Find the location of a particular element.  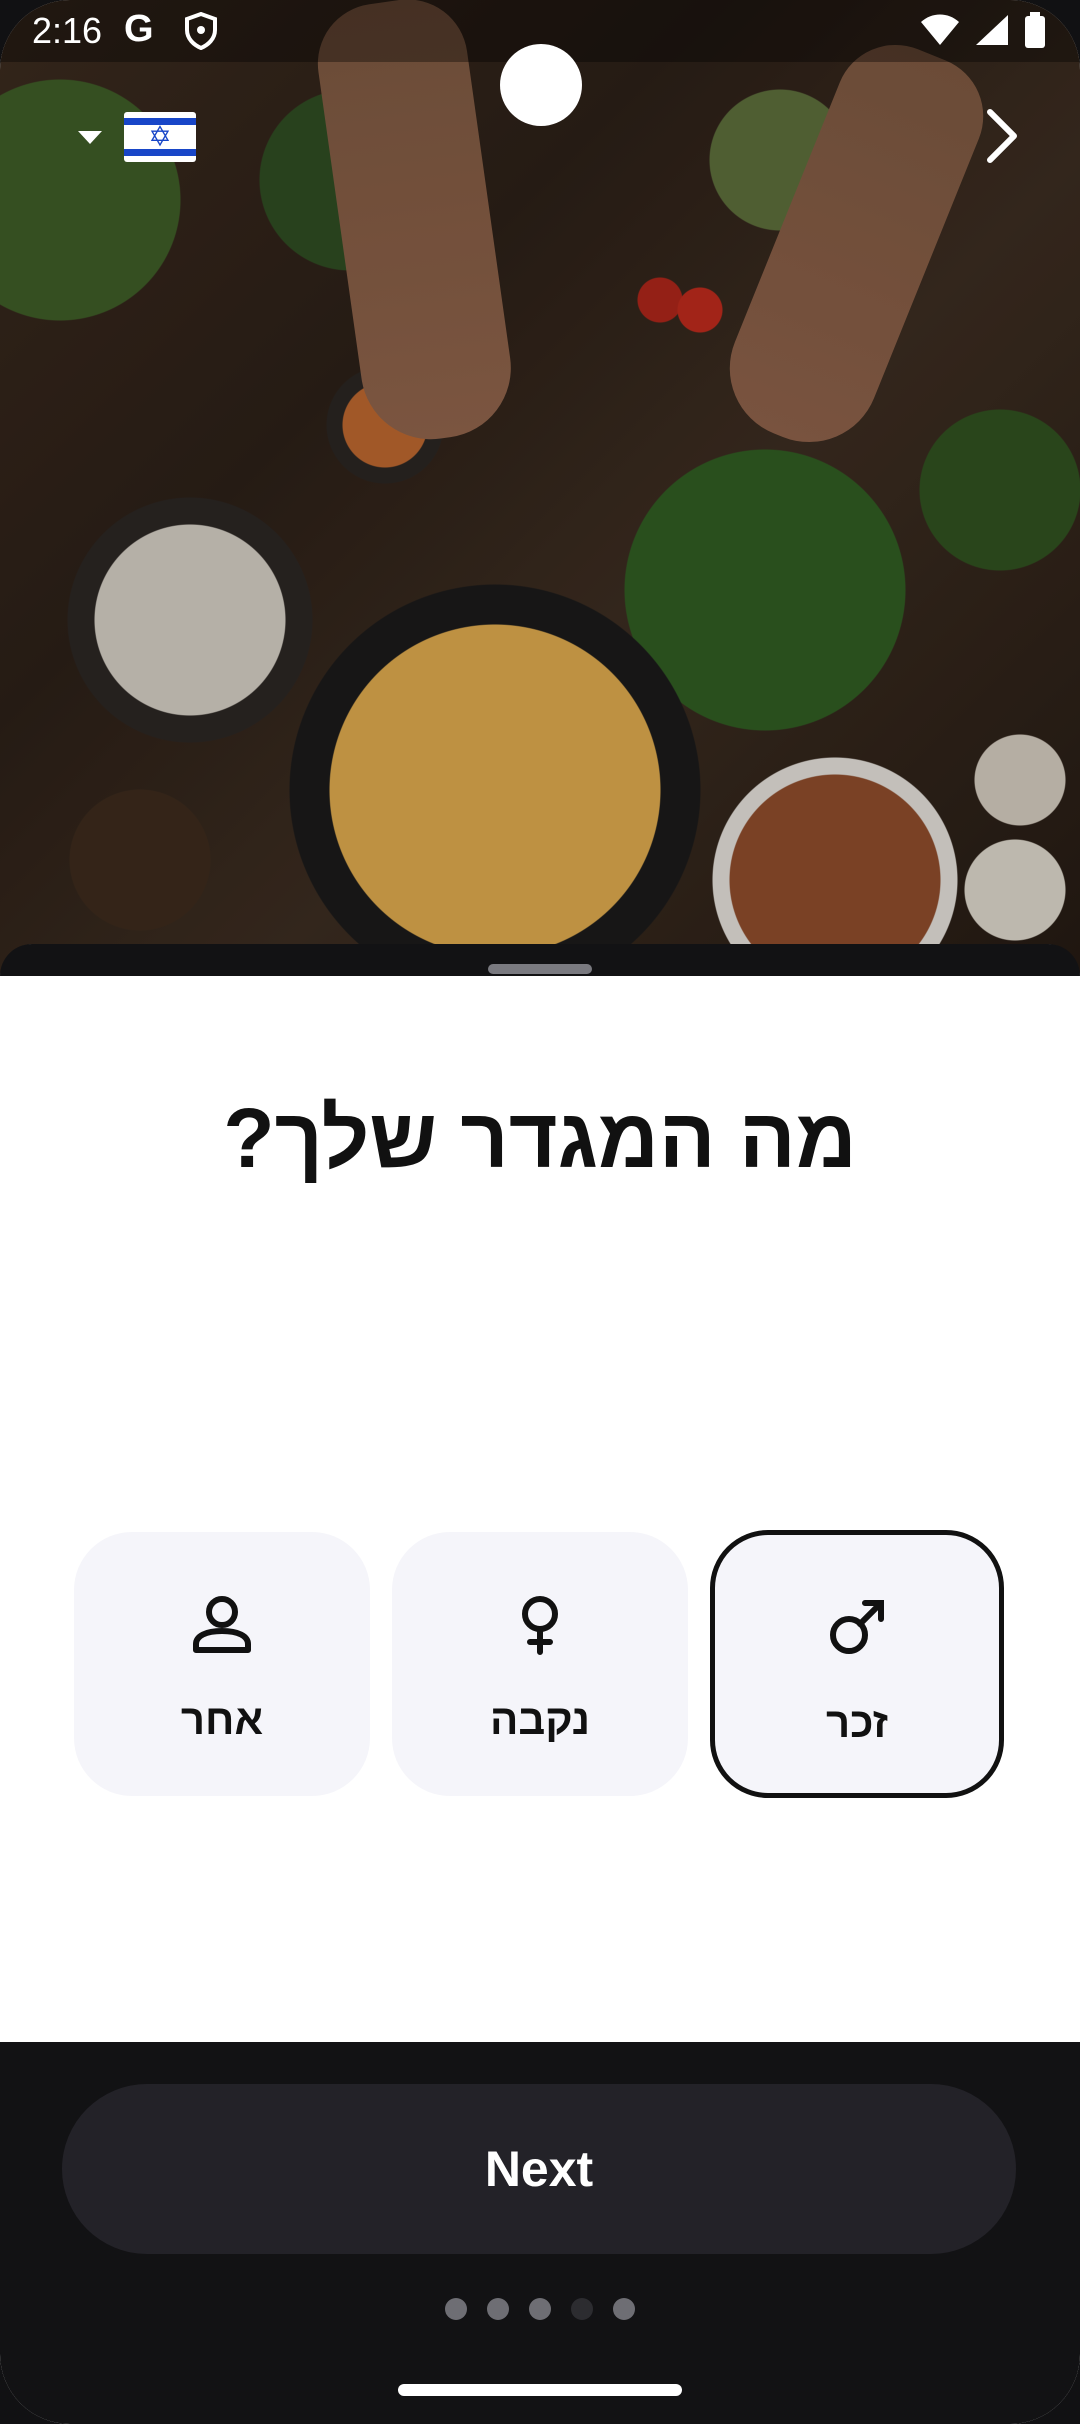

option-label-male: זכר is located at coordinates (857, 1722).